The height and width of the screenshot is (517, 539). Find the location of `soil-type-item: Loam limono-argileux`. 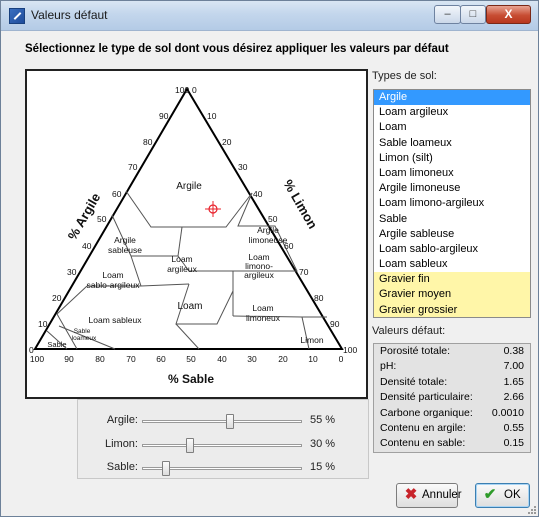

soil-type-item: Loam limono-argileux is located at coordinates (452, 203).